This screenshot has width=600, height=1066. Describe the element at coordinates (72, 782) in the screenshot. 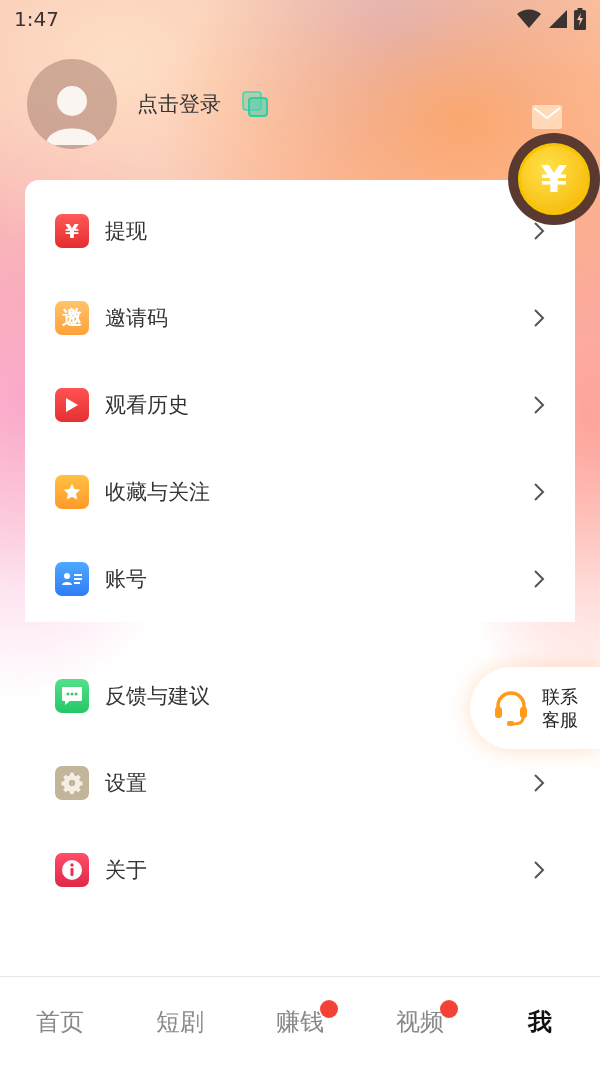

I see `settings-icon` at that location.